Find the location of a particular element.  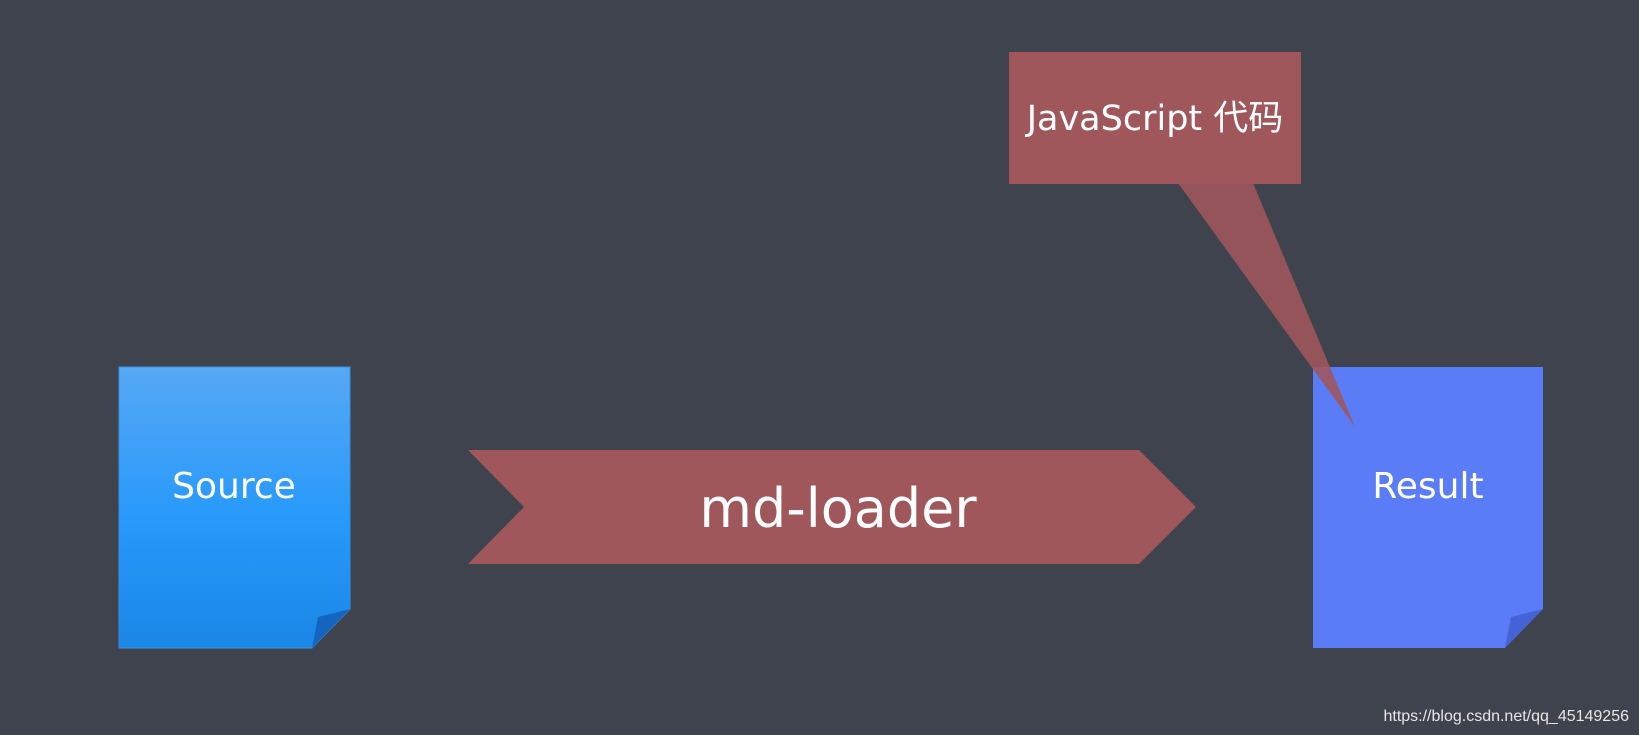

result-label: Result is located at coordinates (1427, 486).